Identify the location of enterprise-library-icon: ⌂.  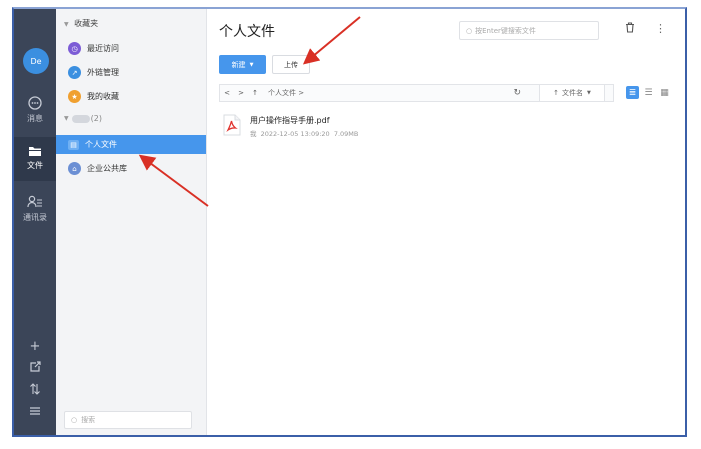
(74, 168).